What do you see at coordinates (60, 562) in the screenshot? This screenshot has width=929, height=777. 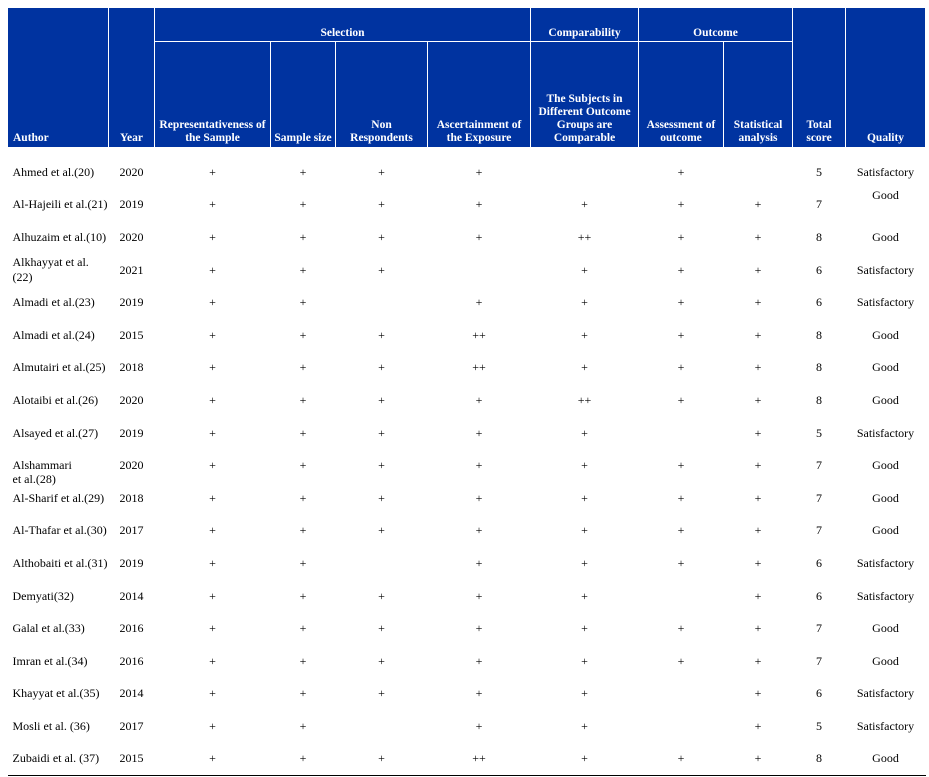 I see `author-cell: Althobaiti et al.(31)` at bounding box center [60, 562].